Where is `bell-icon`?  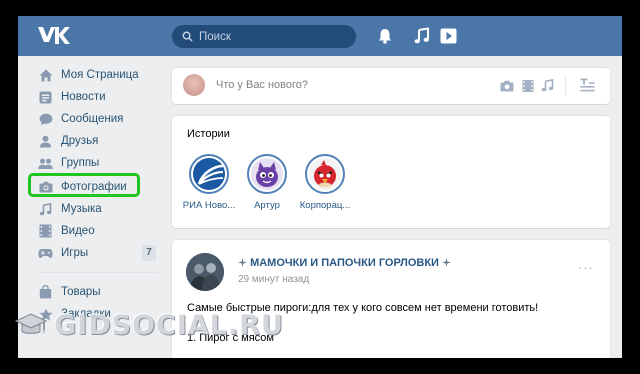 bell-icon is located at coordinates (385, 36).